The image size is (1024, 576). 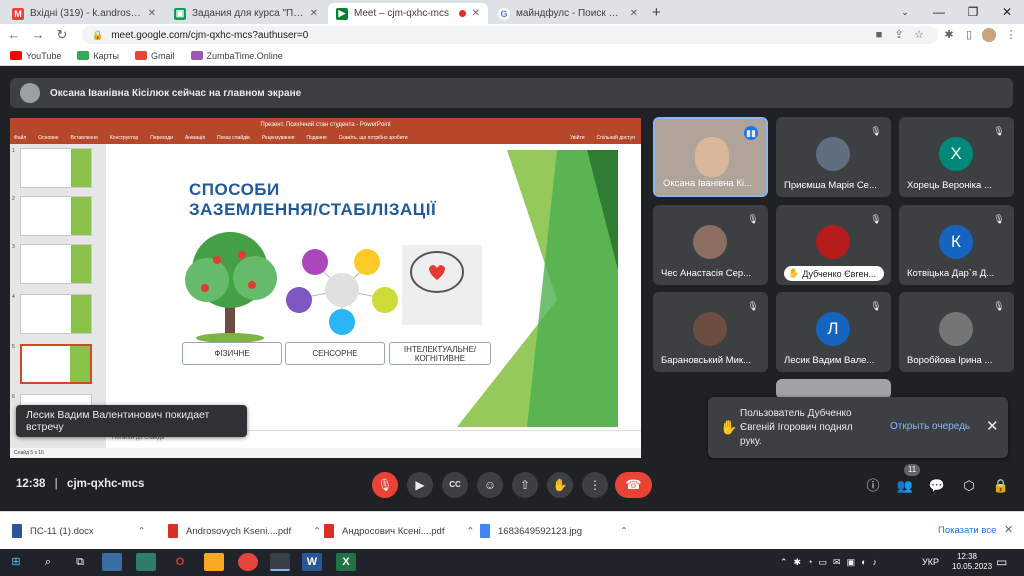 What do you see at coordinates (56, 264) in the screenshot?
I see `slide-thumb` at bounding box center [56, 264].